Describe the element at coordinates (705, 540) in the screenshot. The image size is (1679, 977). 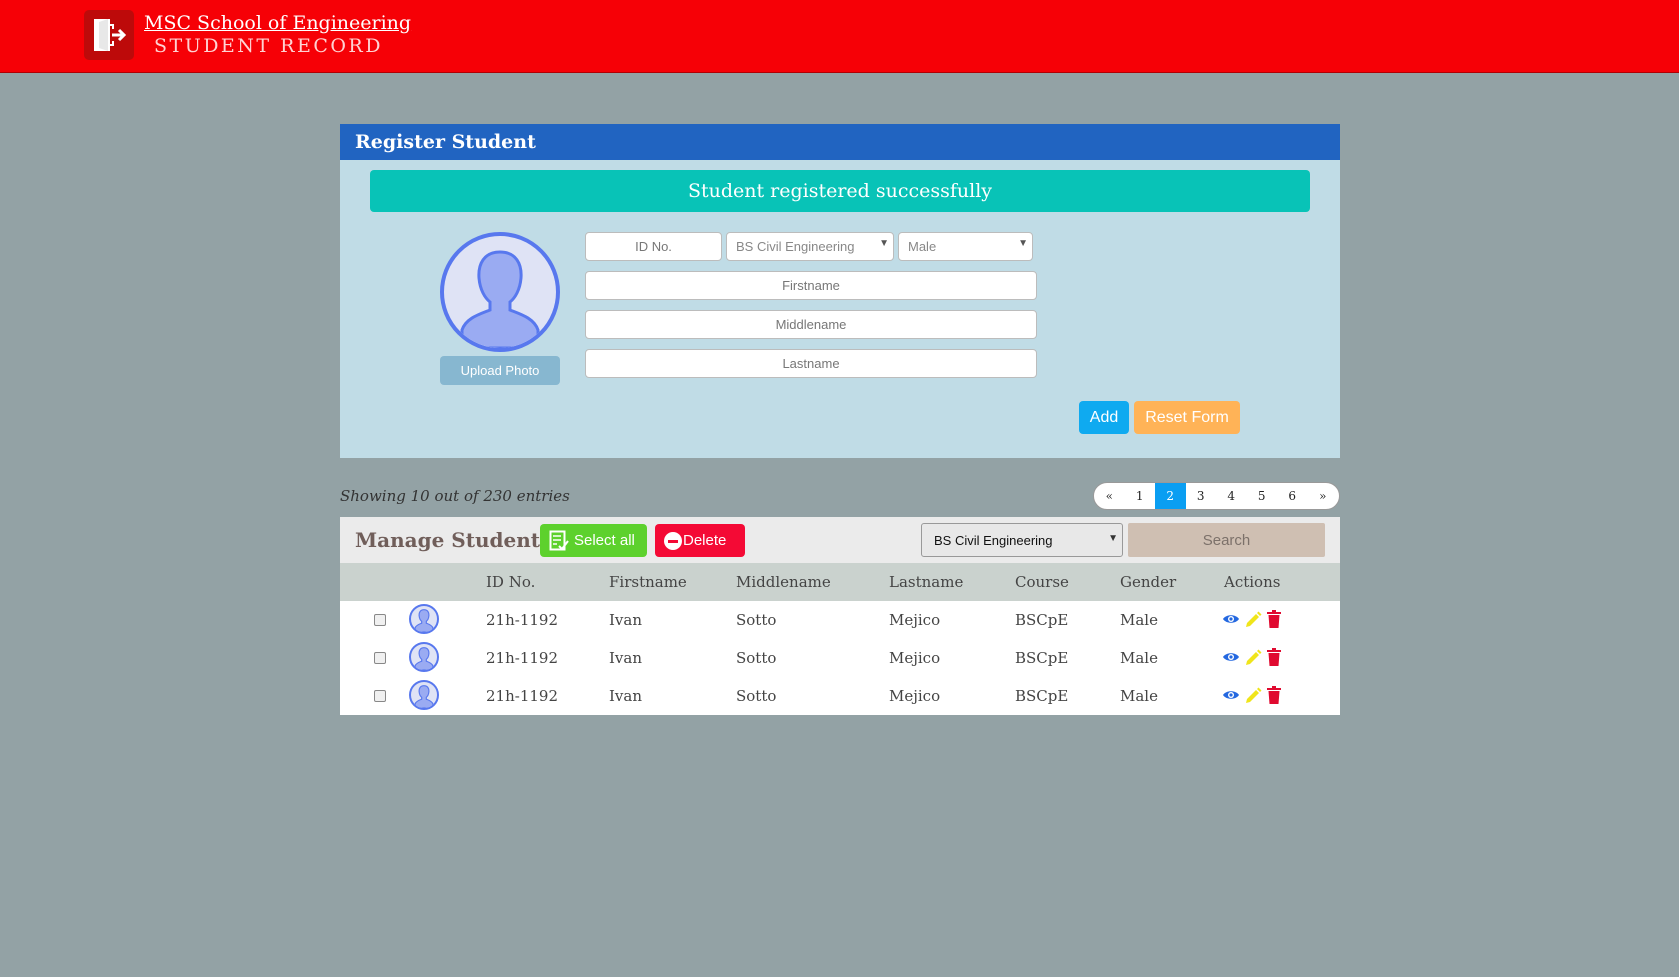
I see `delete-label: Delete` at that location.